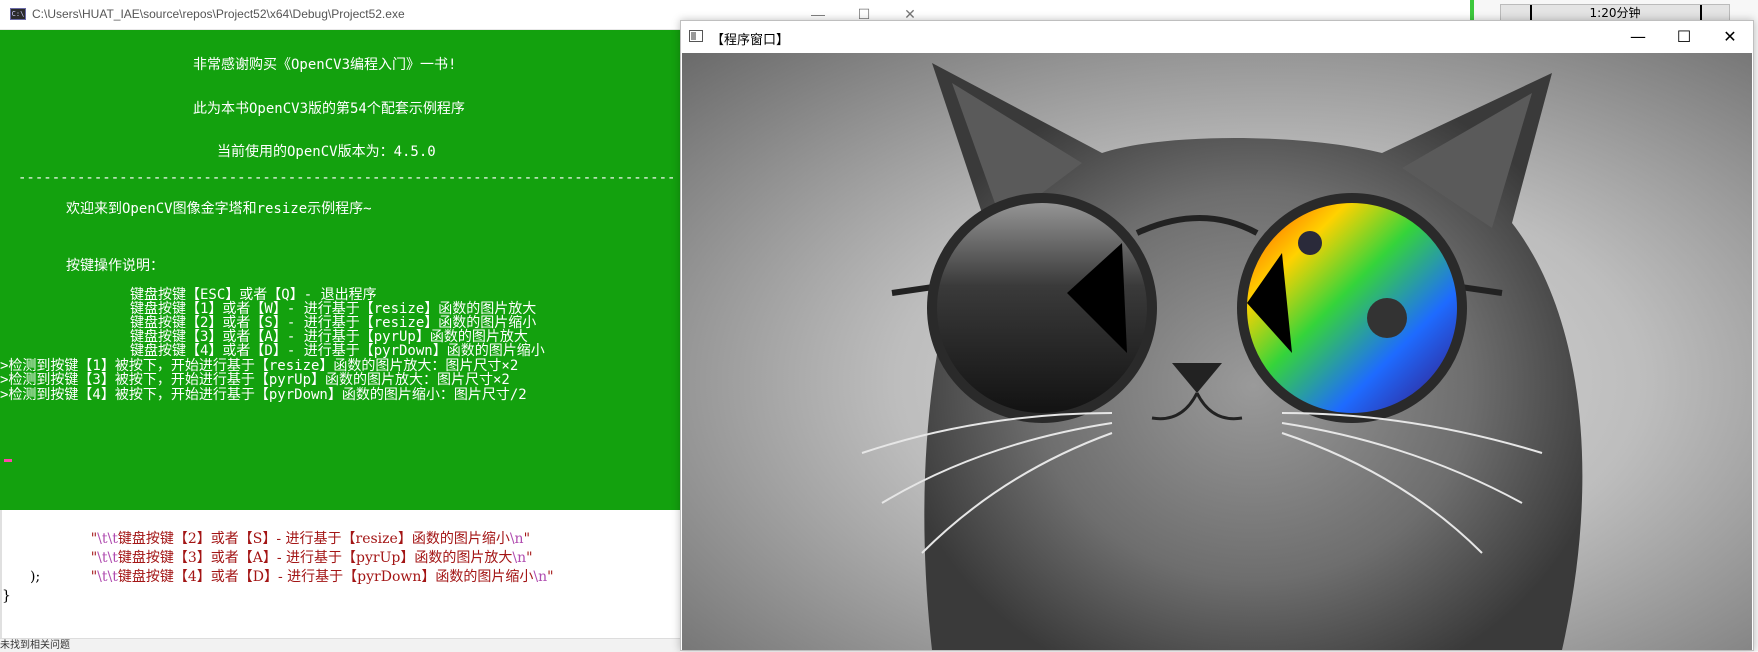 This screenshot has height=652, width=1758. I want to click on console-cursor, so click(8, 460).